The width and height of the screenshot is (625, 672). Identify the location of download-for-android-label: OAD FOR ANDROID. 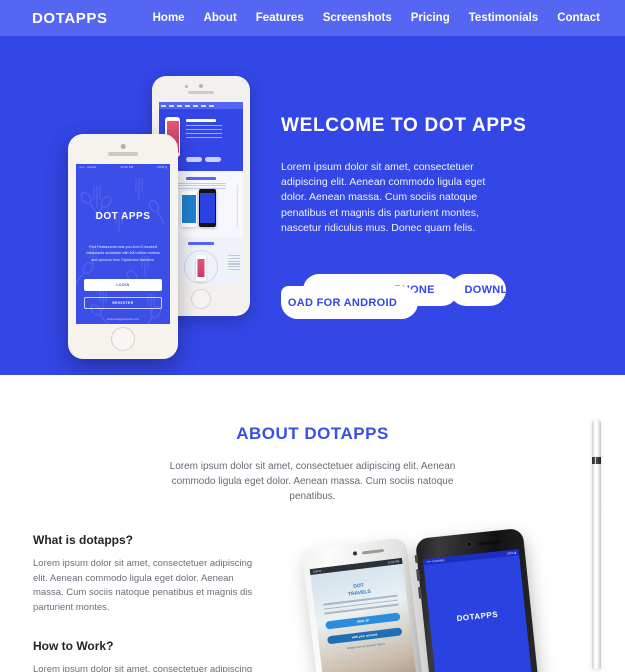
(342, 302).